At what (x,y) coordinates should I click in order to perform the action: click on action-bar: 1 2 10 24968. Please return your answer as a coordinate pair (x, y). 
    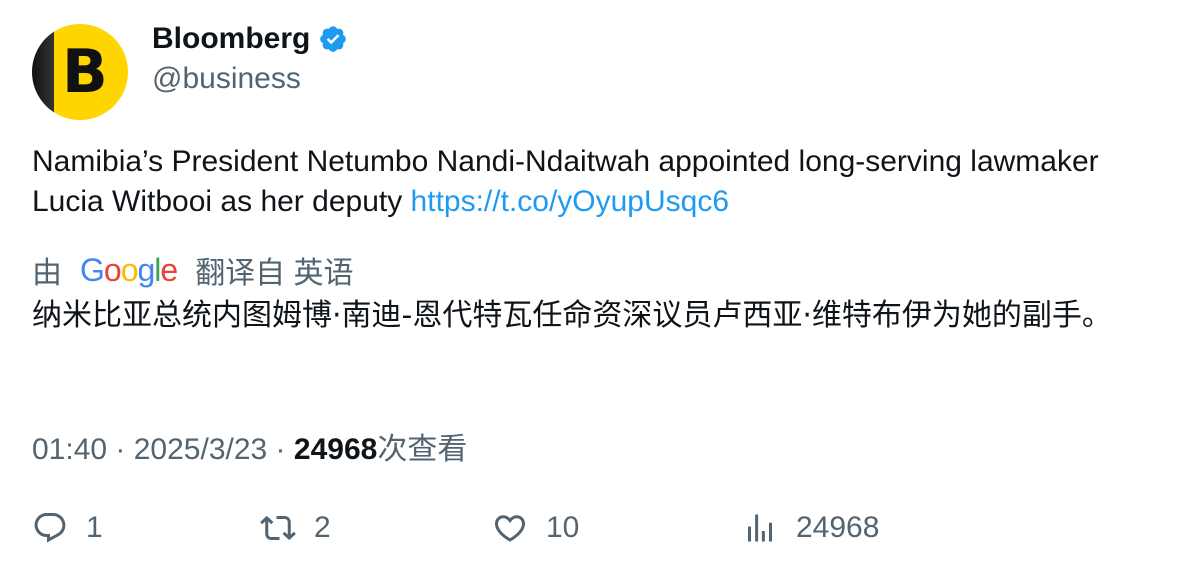
    Looking at the image, I should click on (602, 535).